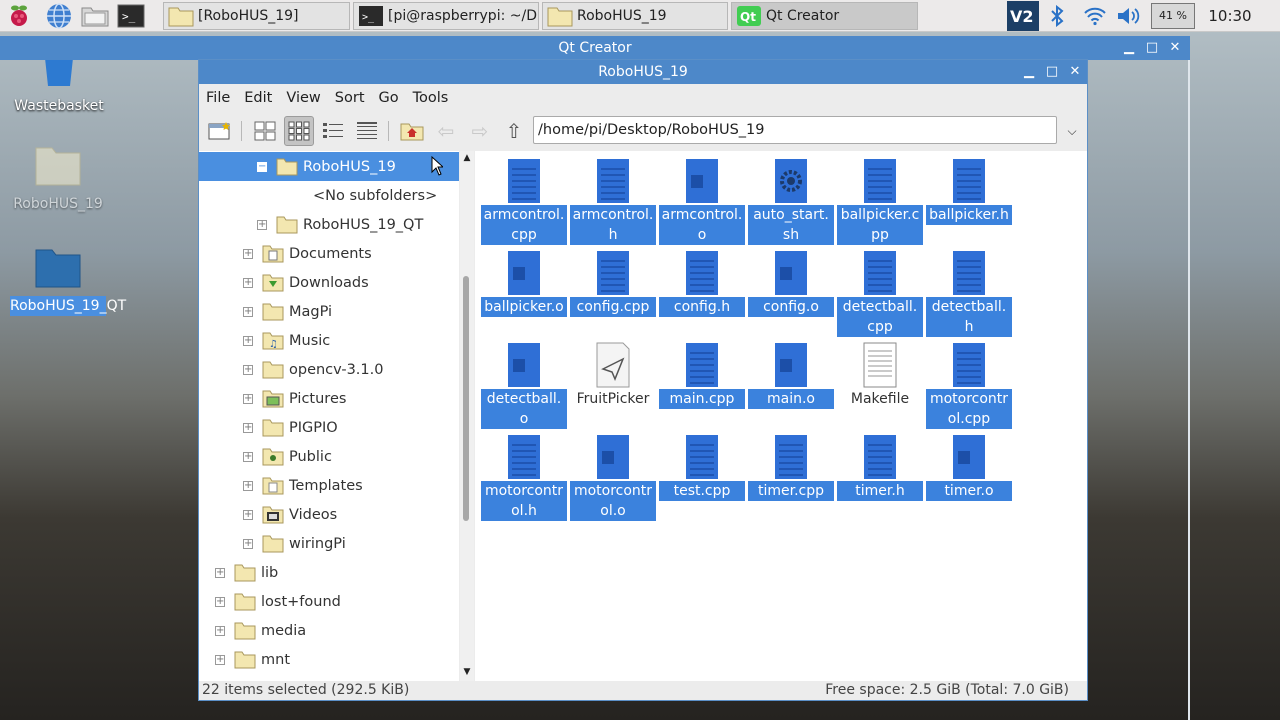 The height and width of the screenshot is (720, 1280). What do you see at coordinates (795, 130) in the screenshot?
I see `path-input: /home/pi/Desktop/RoboHUS_19` at bounding box center [795, 130].